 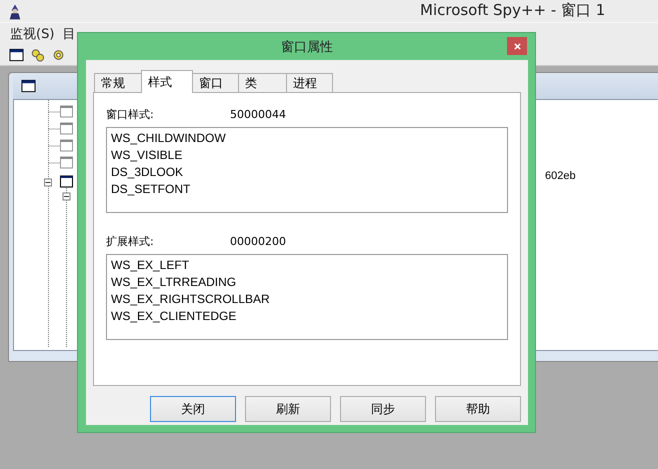 I want to click on list-item: WS_CHILDWINDOW, so click(x=307, y=138).